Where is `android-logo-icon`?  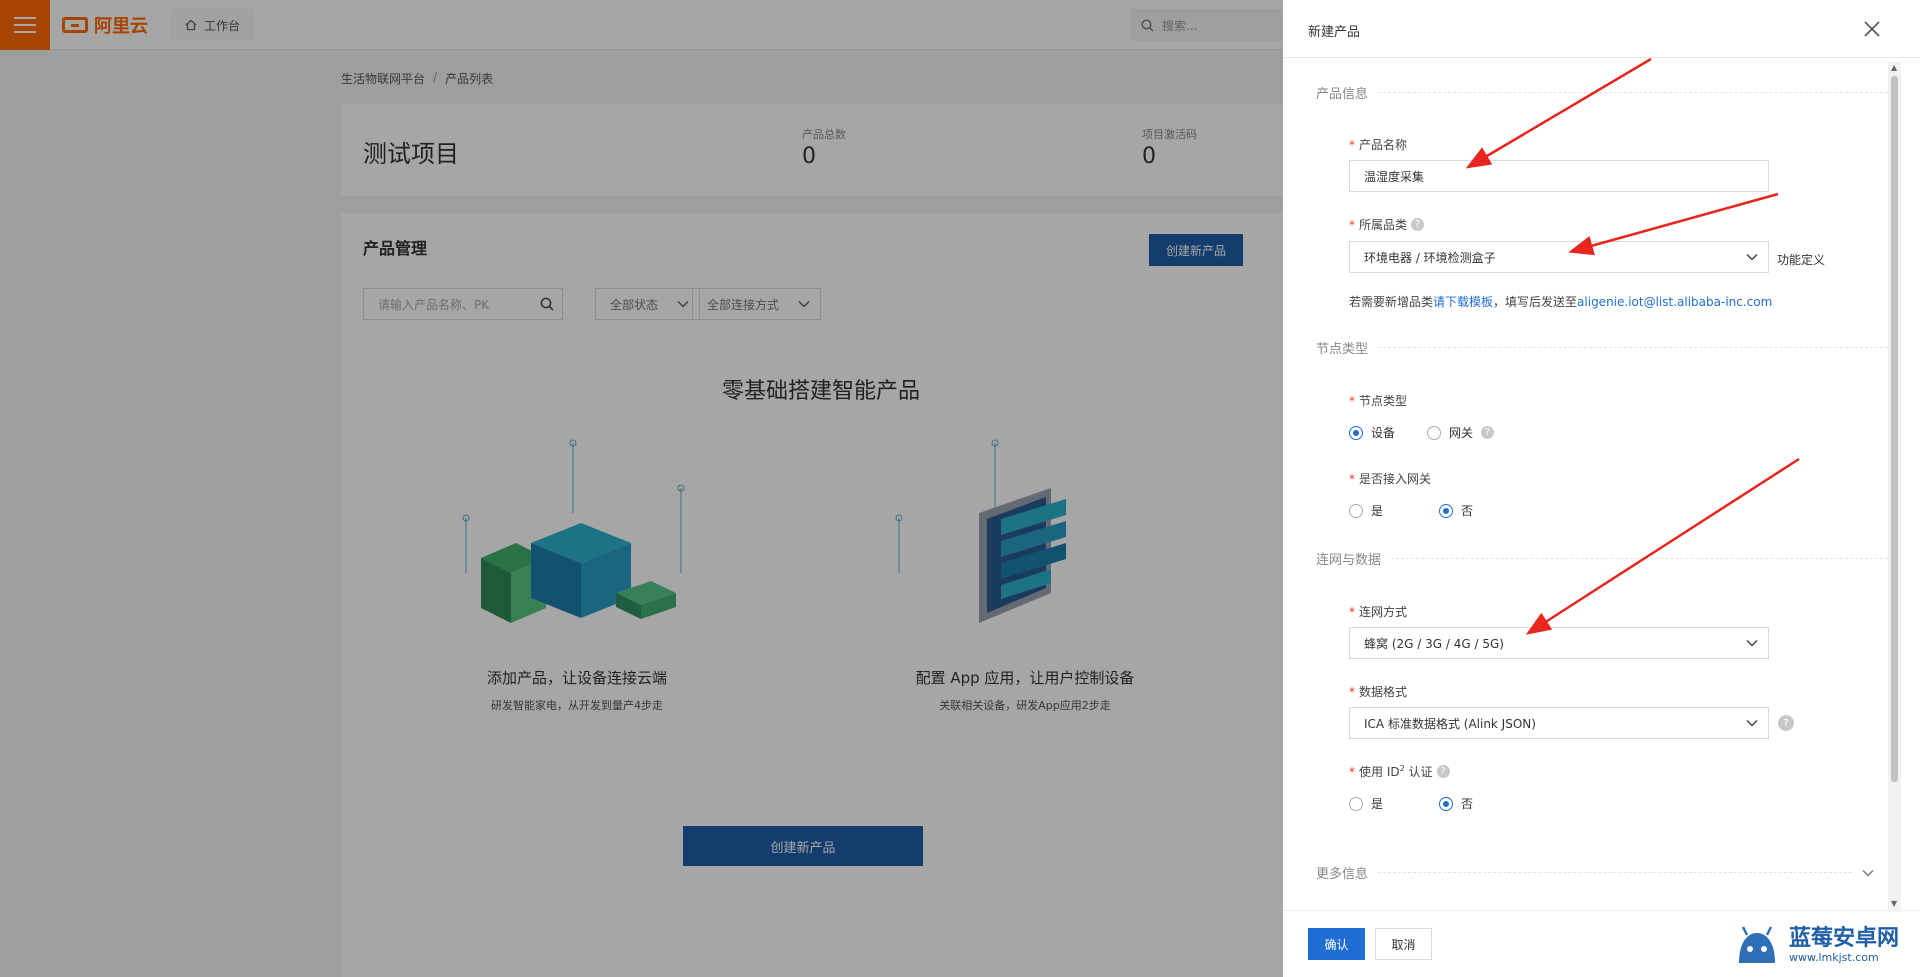
android-logo-icon is located at coordinates (1757, 944).